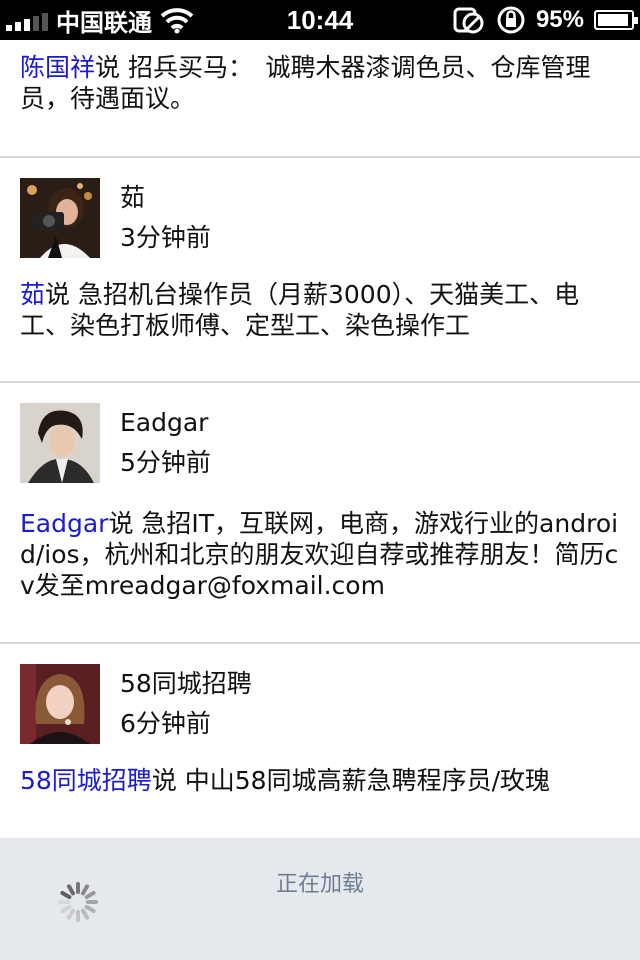 This screenshot has width=640, height=960. Describe the element at coordinates (86, 780) in the screenshot. I see `author-link: 58同城招聘` at that location.